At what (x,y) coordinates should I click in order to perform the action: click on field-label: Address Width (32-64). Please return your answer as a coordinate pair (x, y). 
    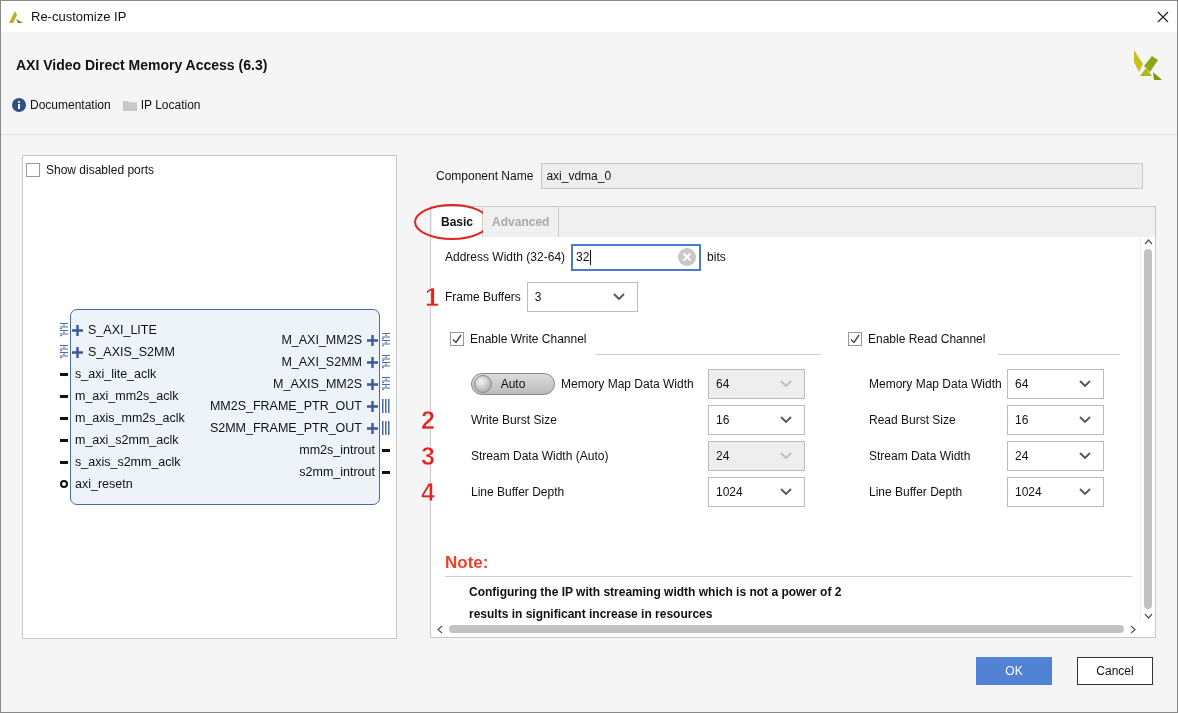
    Looking at the image, I should click on (505, 257).